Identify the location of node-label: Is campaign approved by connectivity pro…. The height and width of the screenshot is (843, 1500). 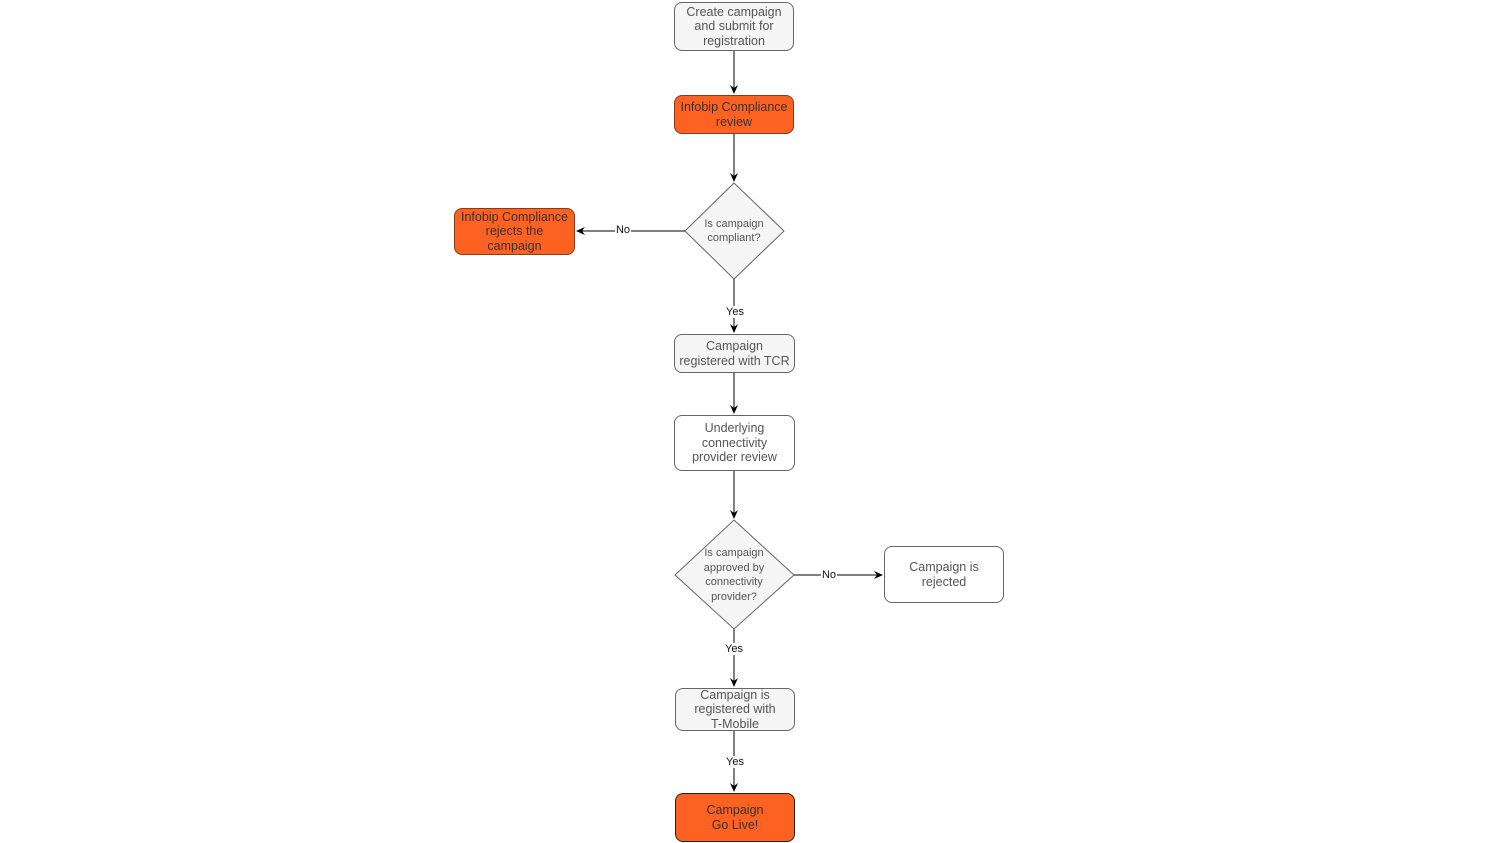
(734, 575).